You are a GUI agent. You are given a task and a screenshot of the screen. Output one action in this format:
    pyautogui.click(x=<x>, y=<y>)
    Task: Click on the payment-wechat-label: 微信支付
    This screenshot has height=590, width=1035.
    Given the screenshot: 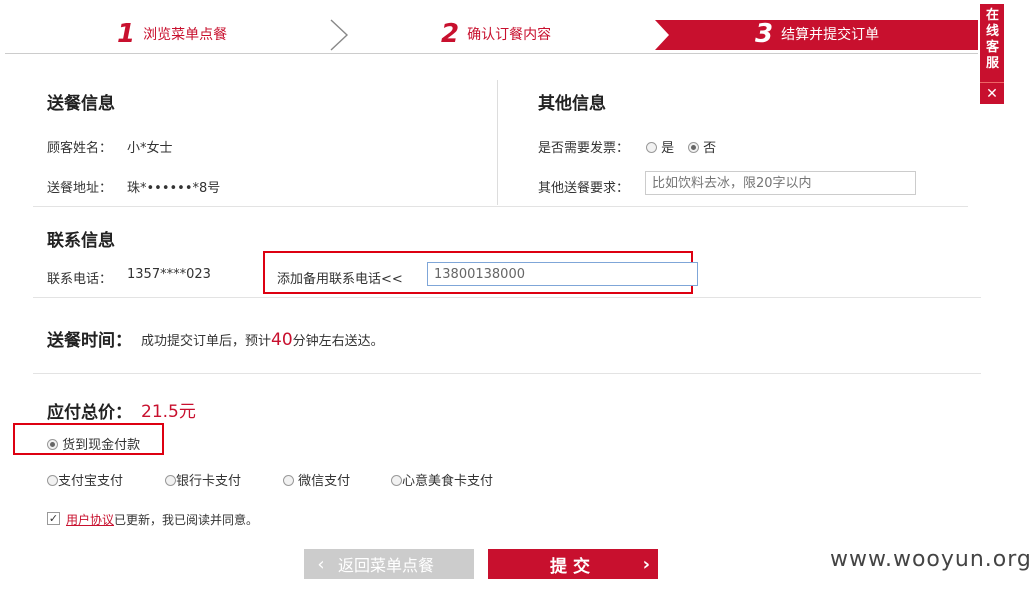 What is the action you would take?
    pyautogui.click(x=324, y=481)
    